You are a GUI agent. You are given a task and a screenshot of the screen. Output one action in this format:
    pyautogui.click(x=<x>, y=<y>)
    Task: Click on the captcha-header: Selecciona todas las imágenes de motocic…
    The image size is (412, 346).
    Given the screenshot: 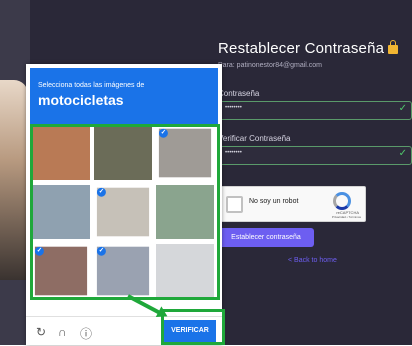 What is the action you would take?
    pyautogui.click(x=124, y=96)
    